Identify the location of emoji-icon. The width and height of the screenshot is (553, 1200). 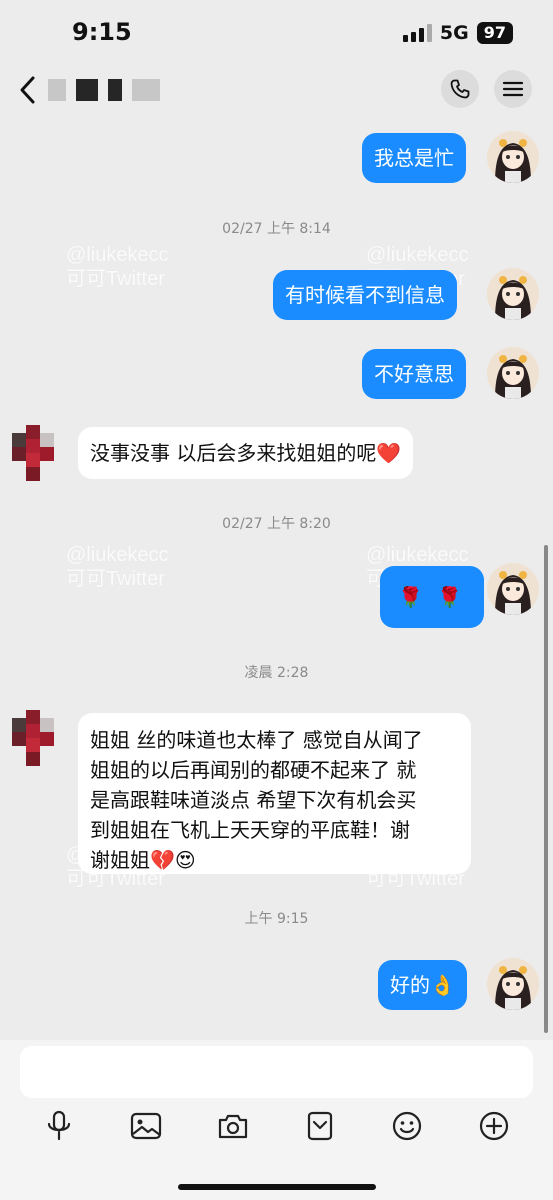
(407, 1126).